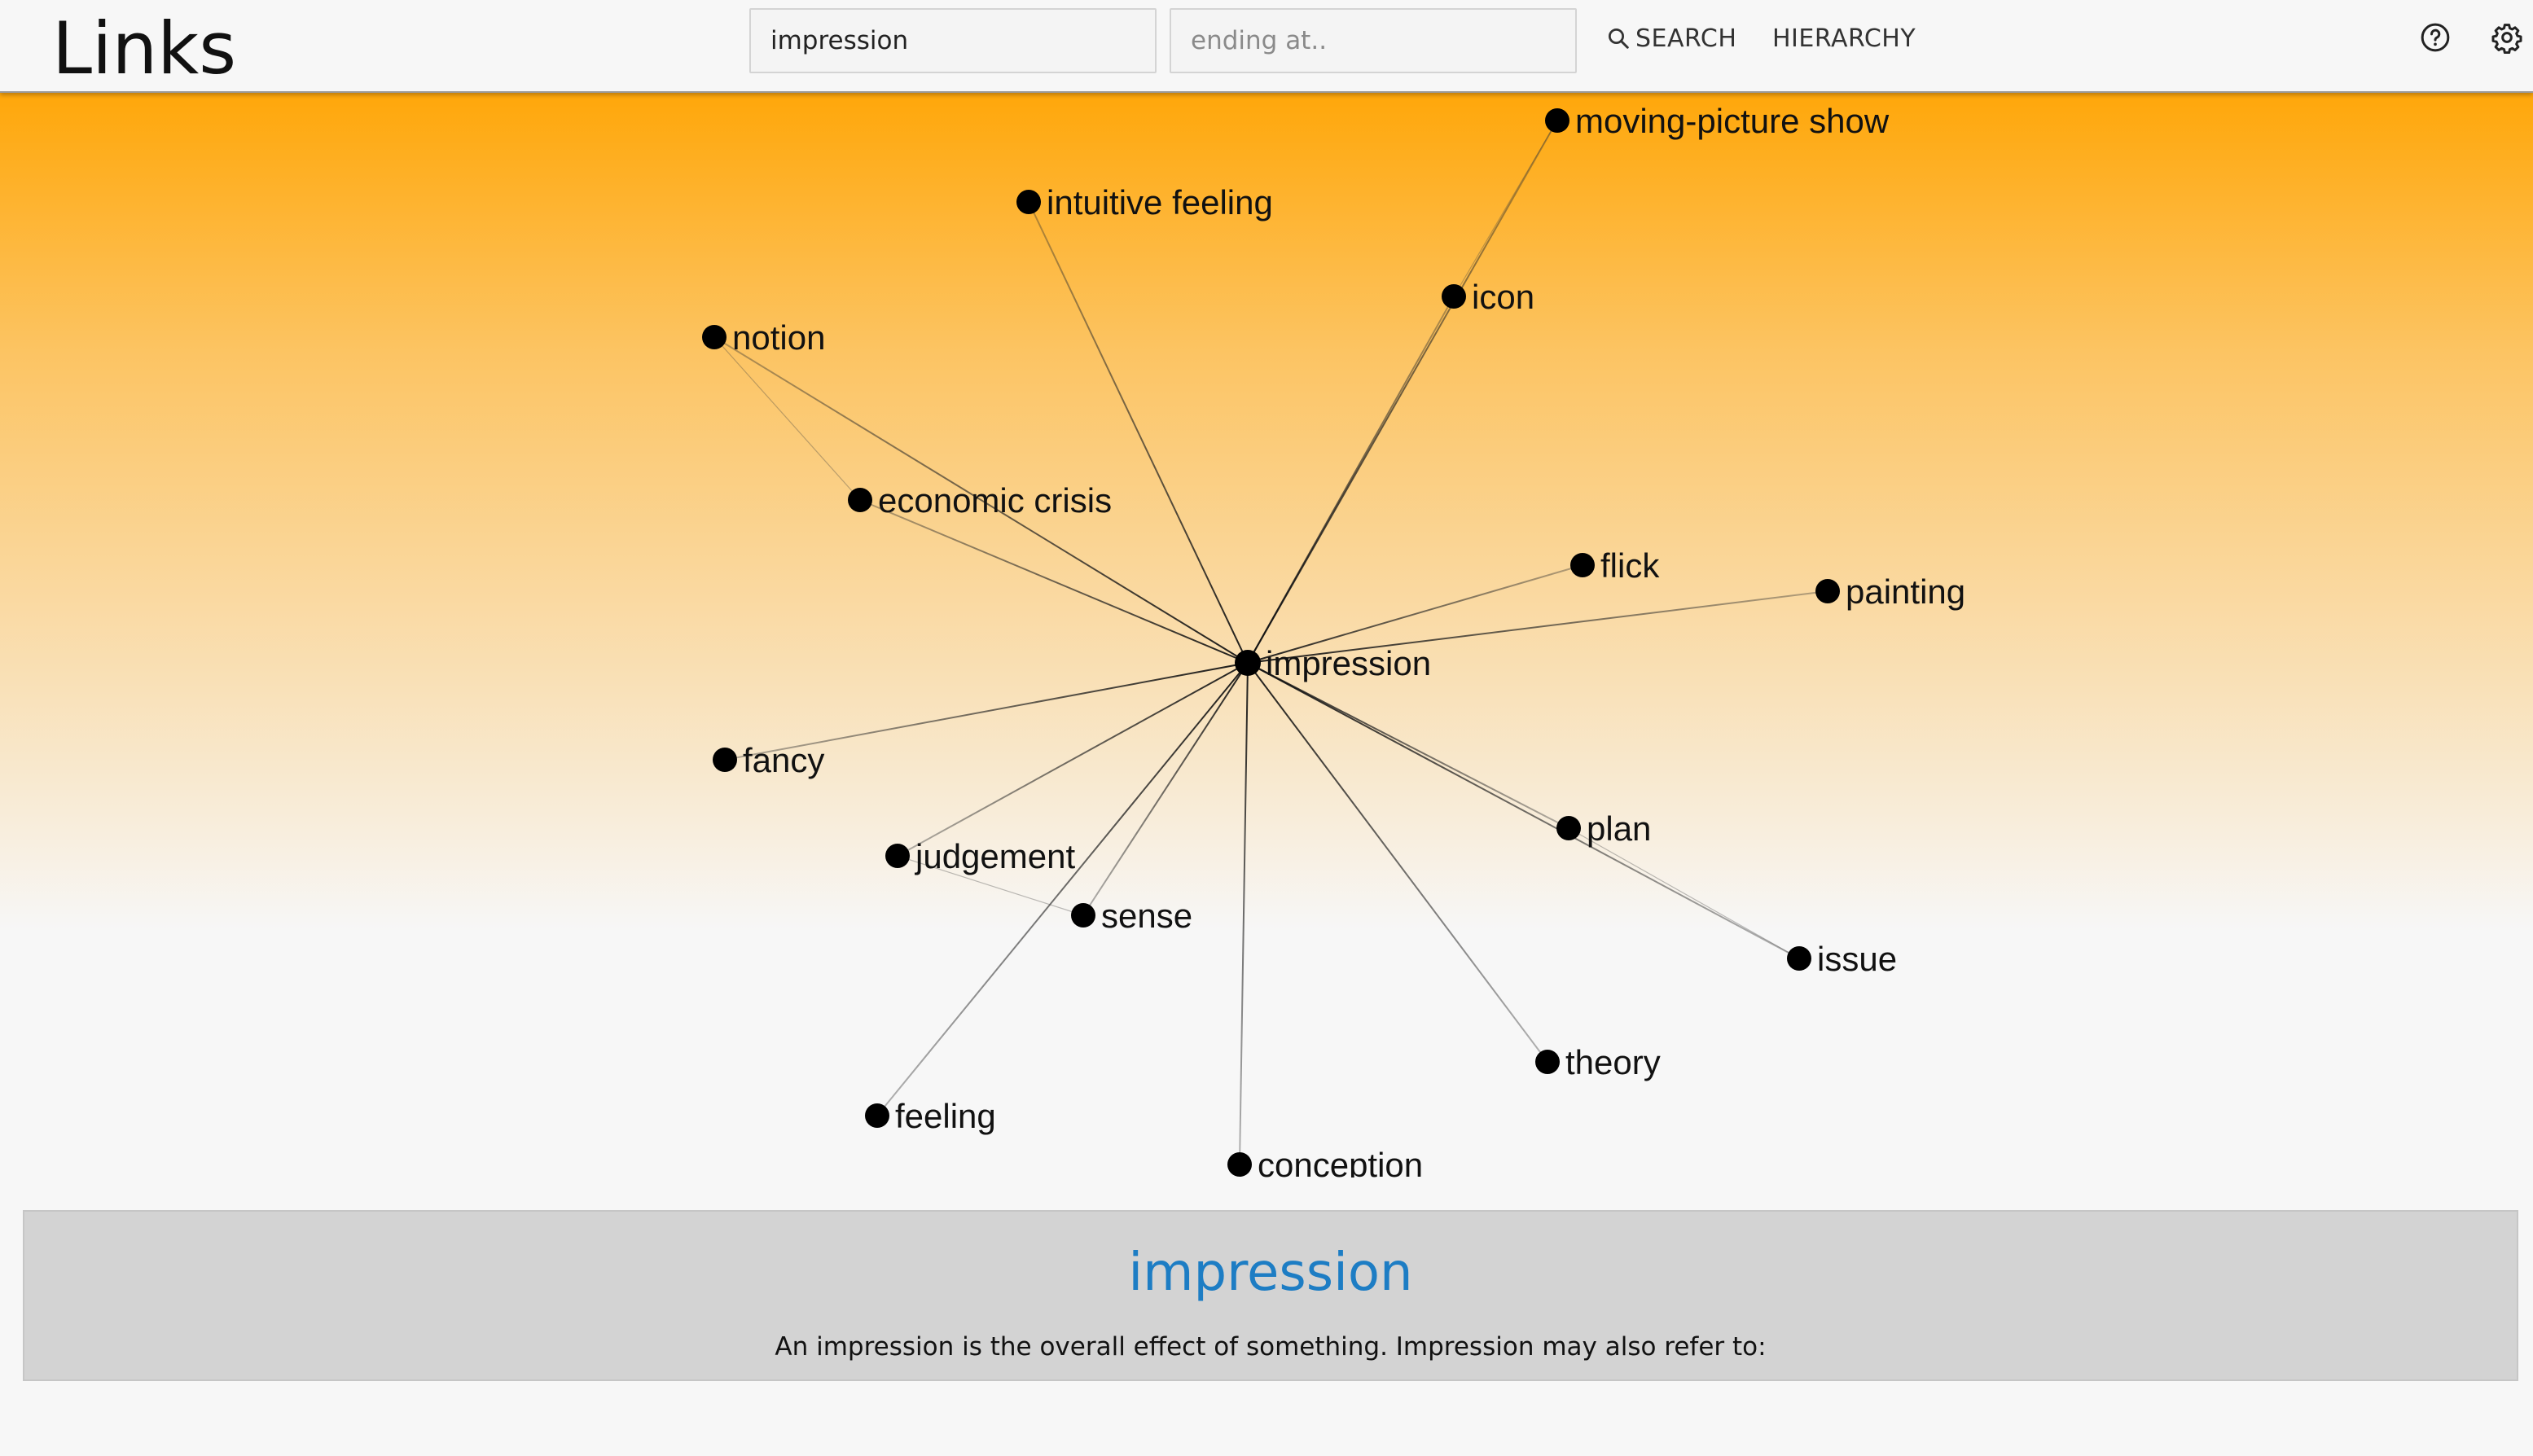 The height and width of the screenshot is (1456, 2533). What do you see at coordinates (1733, 121) in the screenshot?
I see `node-label: moving-picture show` at bounding box center [1733, 121].